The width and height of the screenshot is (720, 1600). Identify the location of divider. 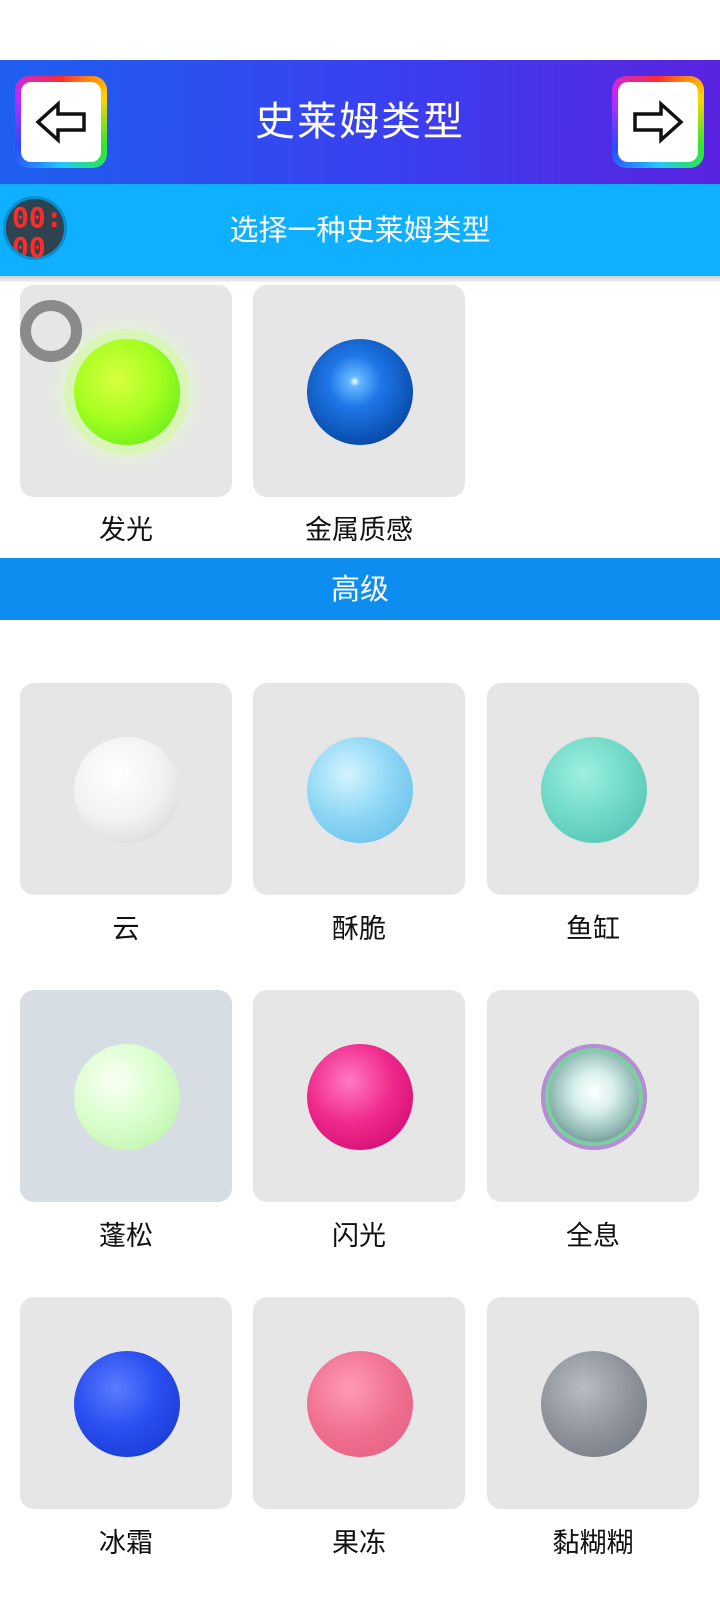
(360, 279).